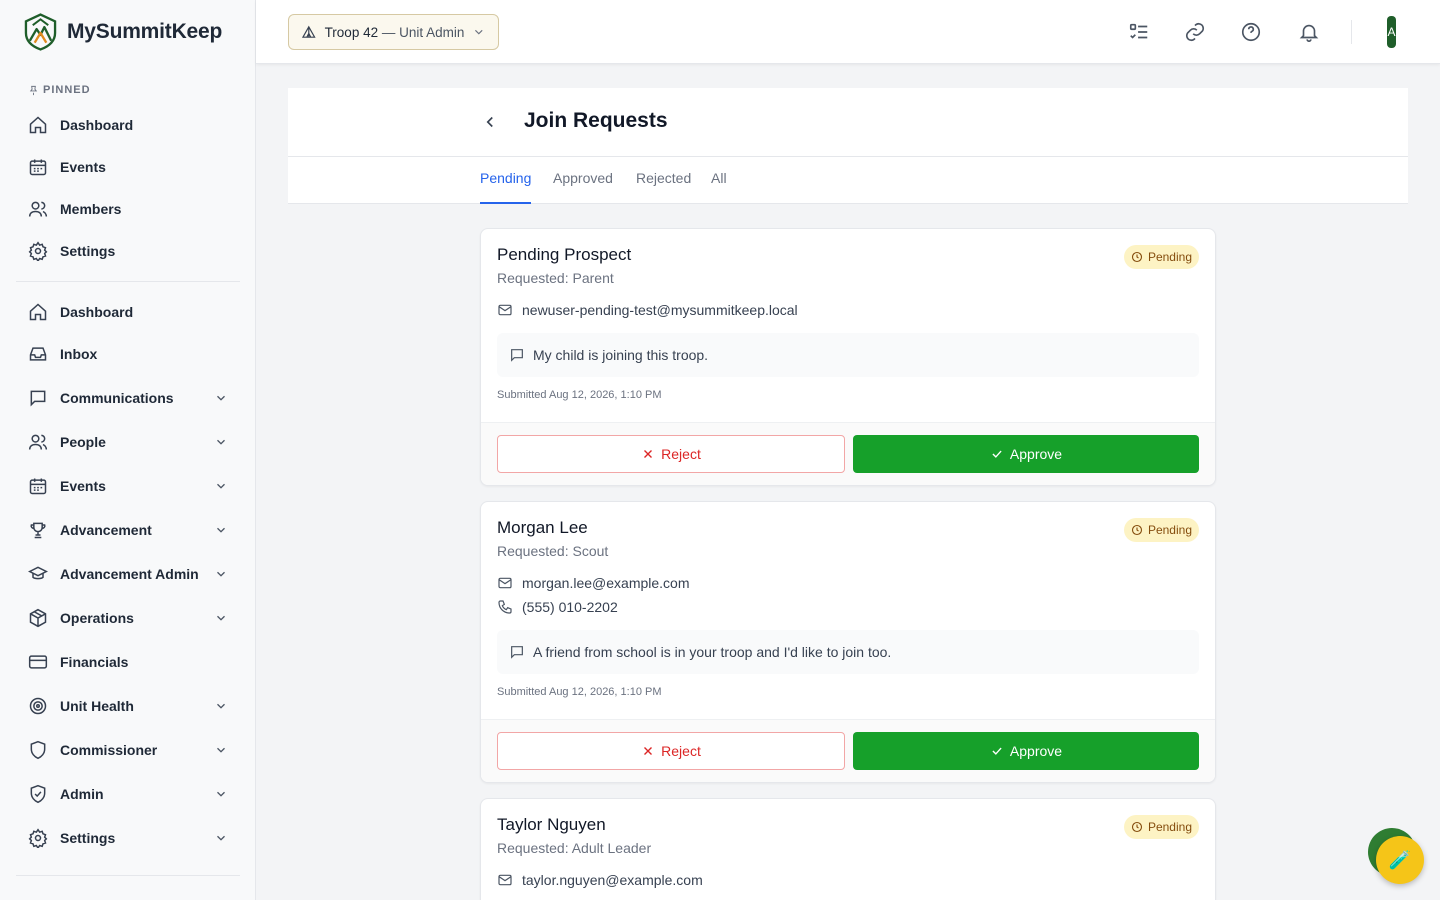 The height and width of the screenshot is (900, 1440). I want to click on pinned-item-members: Members, so click(128, 209).